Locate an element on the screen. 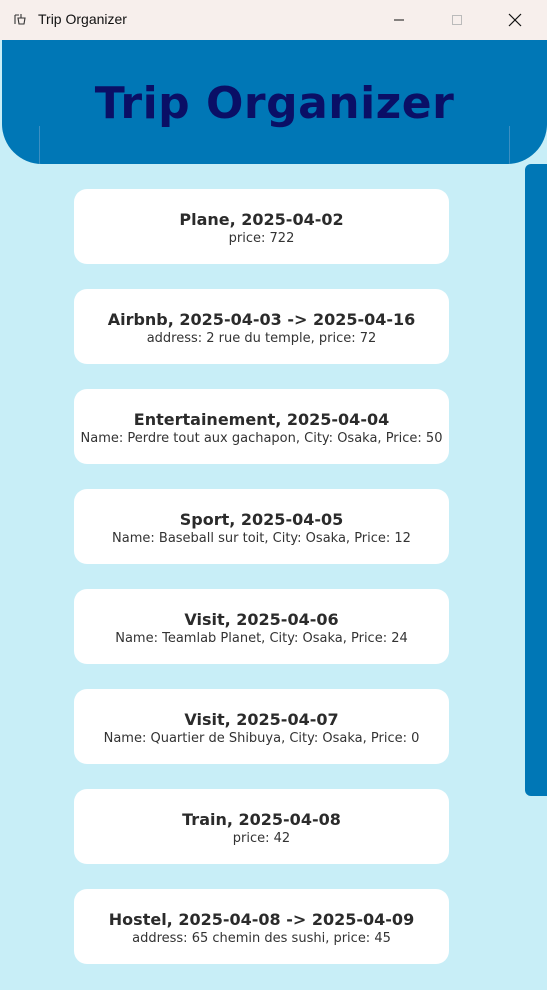 This screenshot has width=547, height=990. close-button is located at coordinates (515, 20).